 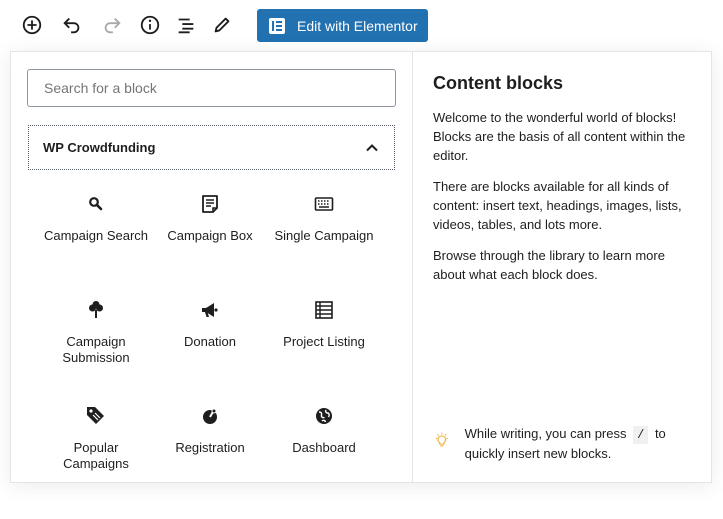 What do you see at coordinates (324, 447) in the screenshot?
I see `block-label: Dashboard` at bounding box center [324, 447].